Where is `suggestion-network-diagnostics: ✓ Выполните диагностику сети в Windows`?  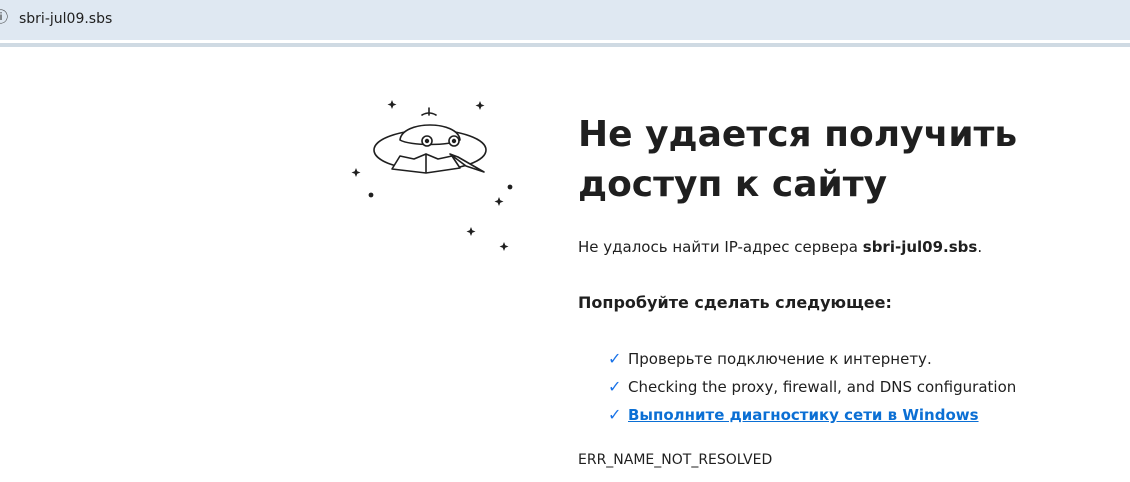 suggestion-network-diagnostics: ✓ Выполните диагностику сети в Windows is located at coordinates (863, 415).